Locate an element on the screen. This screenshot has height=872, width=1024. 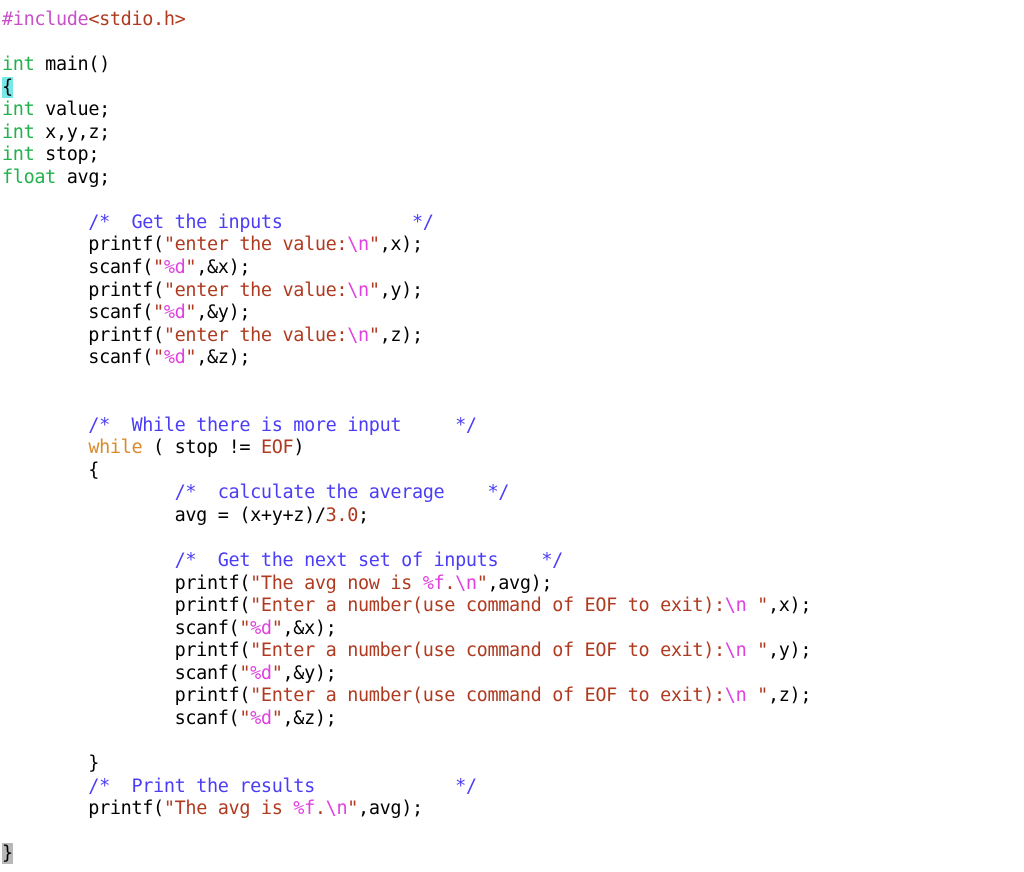
code-token-plain: main() is located at coordinates (72, 65).